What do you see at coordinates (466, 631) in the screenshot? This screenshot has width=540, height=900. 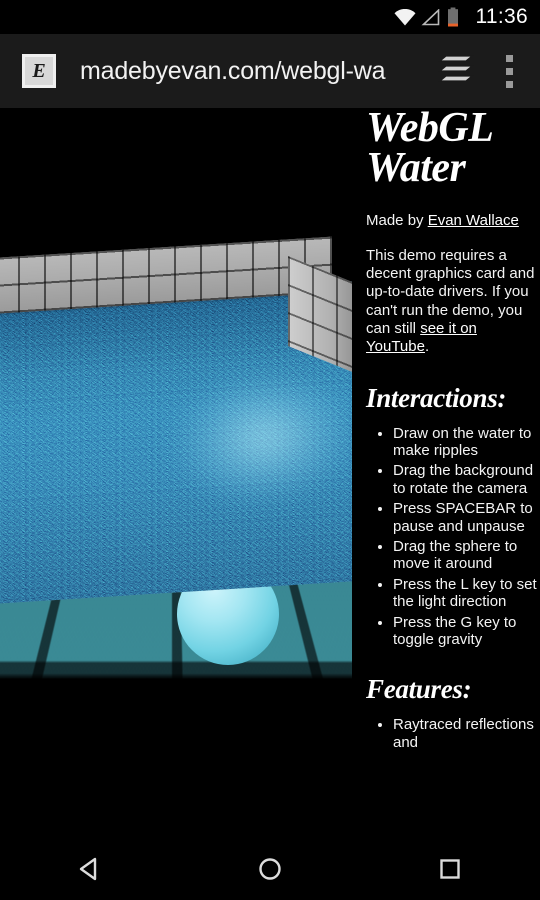 I see `list-item: Press the G key to toggle gravity` at bounding box center [466, 631].